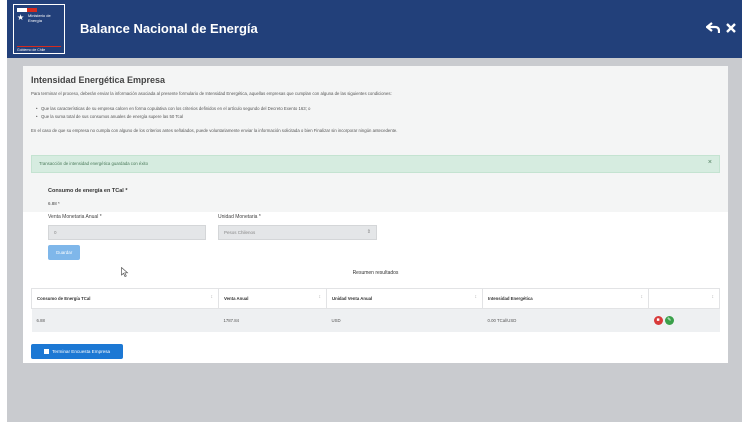 The width and height of the screenshot is (750, 422). Describe the element at coordinates (98, 80) in the screenshot. I see `page-title: Intensidad Energética Empresa` at that location.